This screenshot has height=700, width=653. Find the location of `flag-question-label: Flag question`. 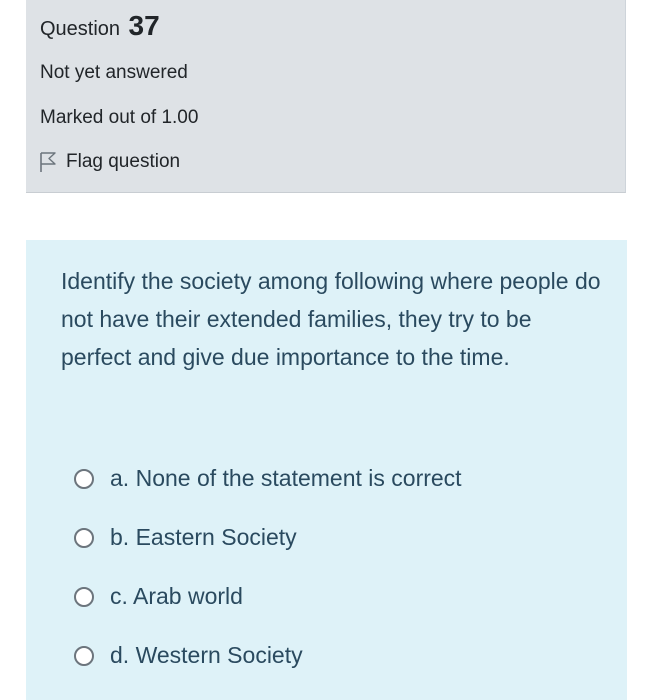

flag-question-label: Flag question is located at coordinates (123, 161).